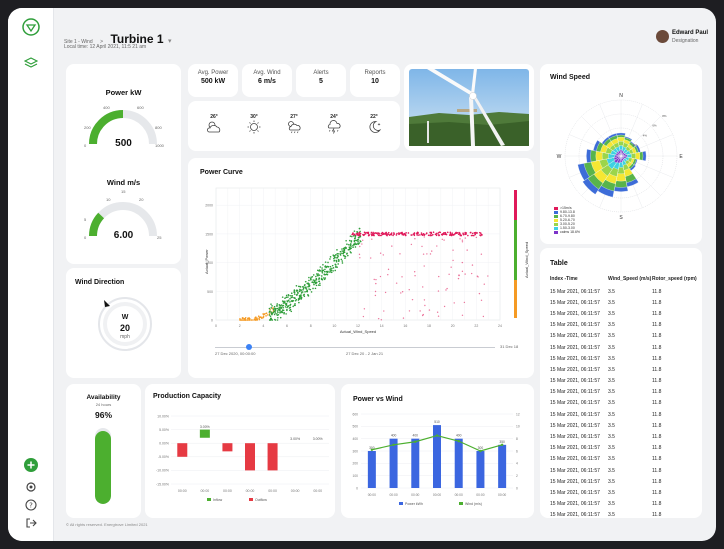 The height and width of the screenshot is (549, 724). What do you see at coordinates (31, 487) in the screenshot?
I see `settings-icon` at bounding box center [31, 487].